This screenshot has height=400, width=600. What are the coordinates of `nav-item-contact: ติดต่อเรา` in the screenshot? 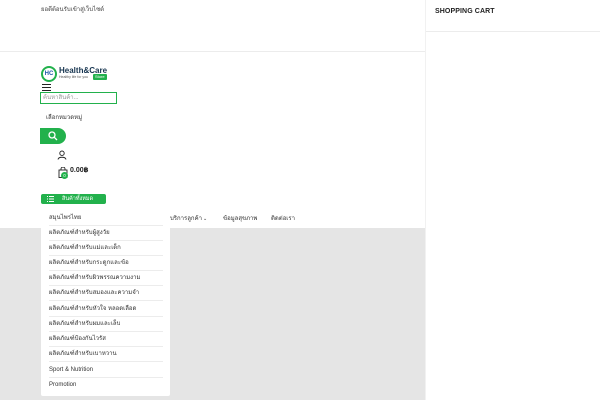 It's located at (283, 218).